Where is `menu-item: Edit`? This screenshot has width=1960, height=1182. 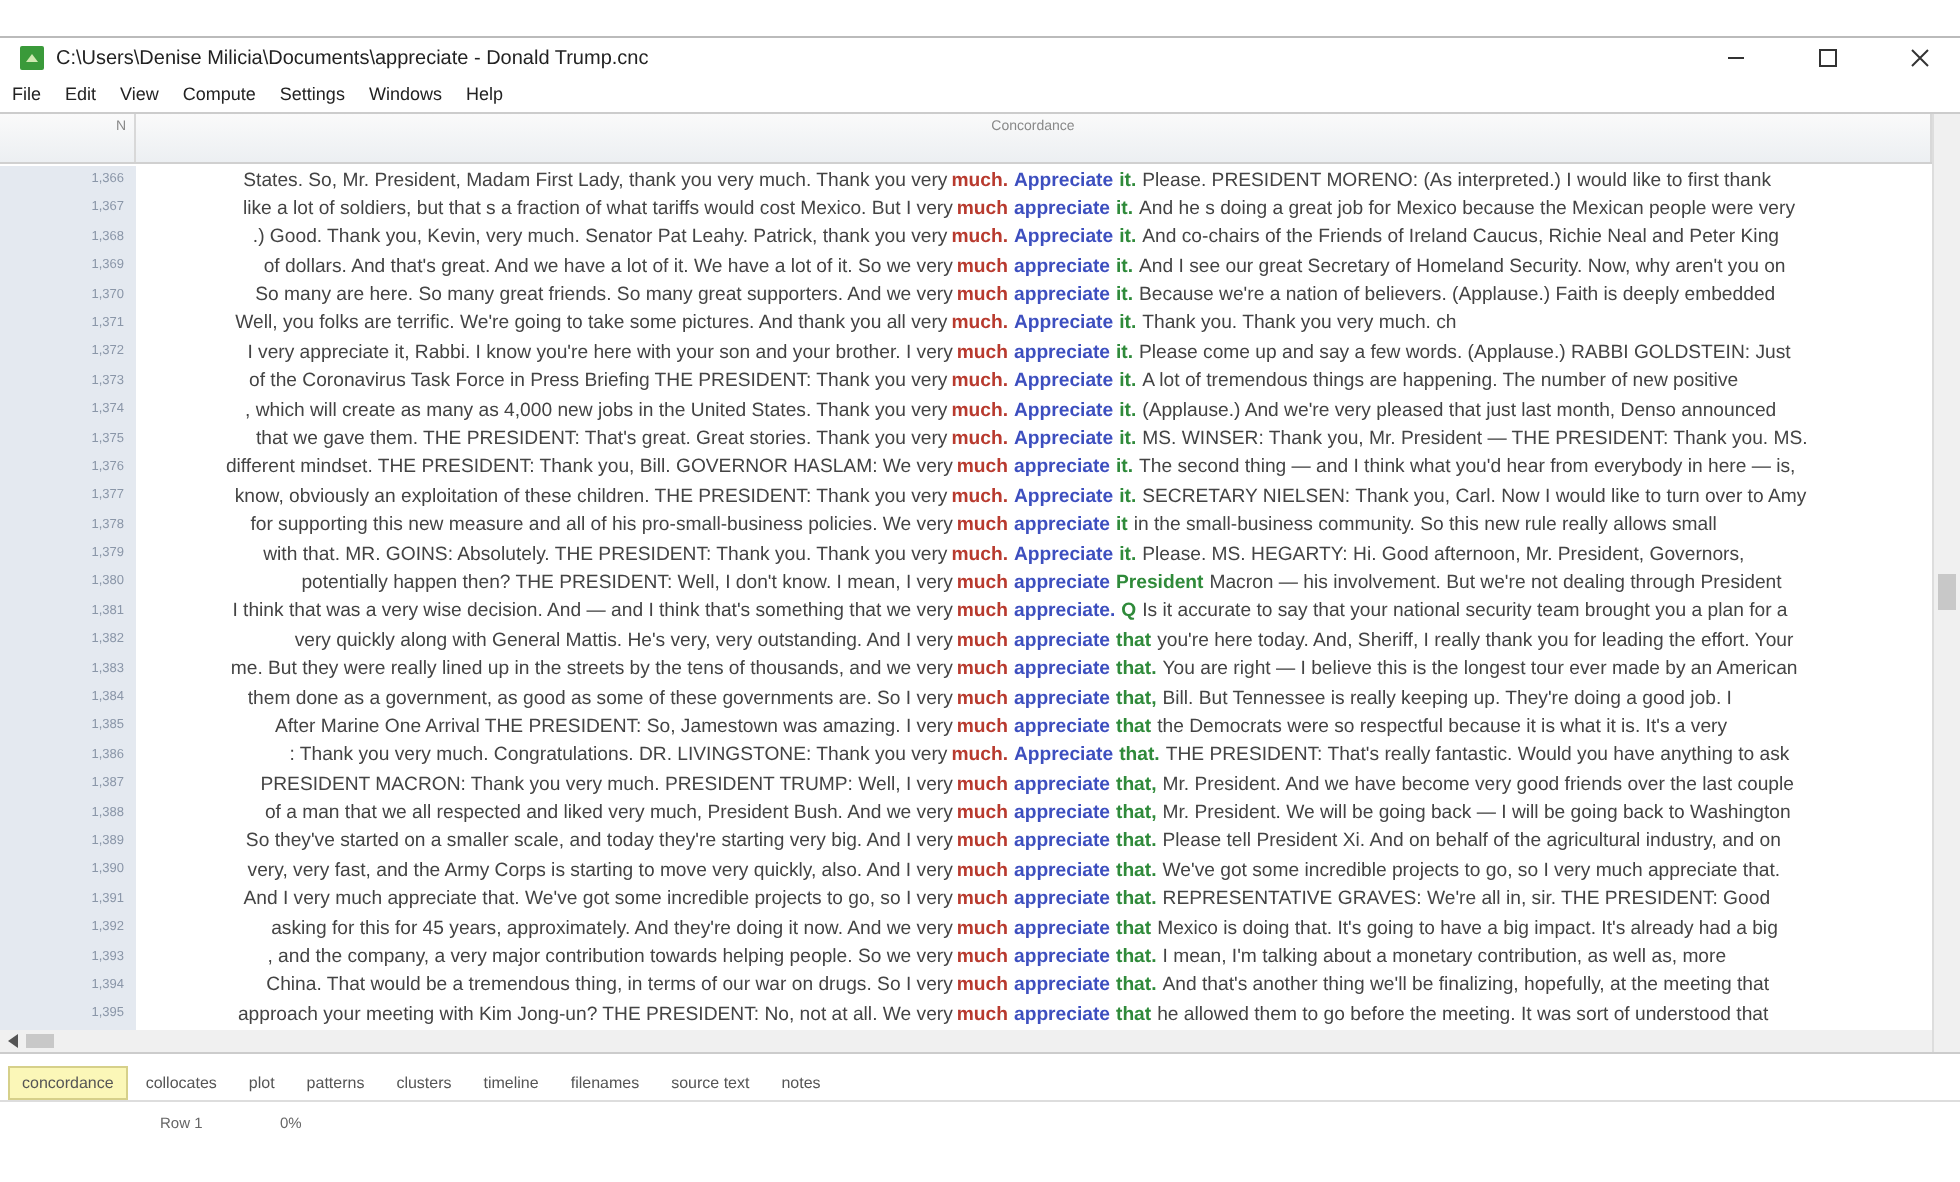
menu-item: Edit is located at coordinates (81, 93).